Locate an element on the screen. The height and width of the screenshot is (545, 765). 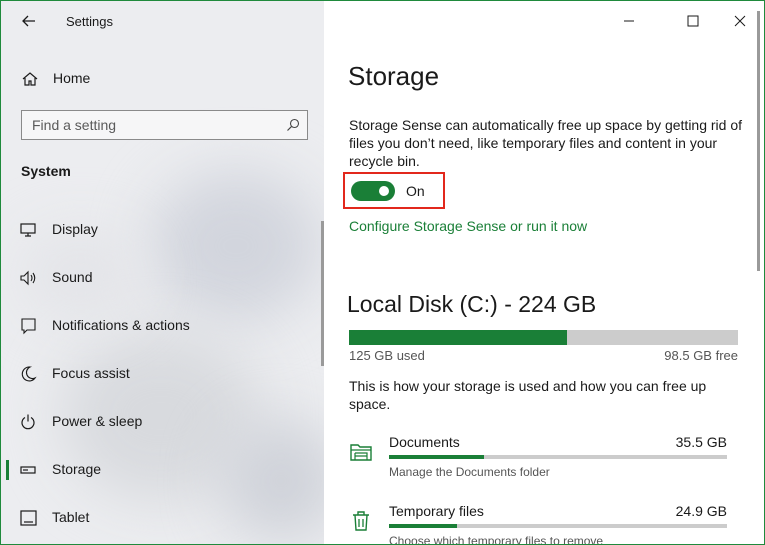
back-button is located at coordinates (29, 21).